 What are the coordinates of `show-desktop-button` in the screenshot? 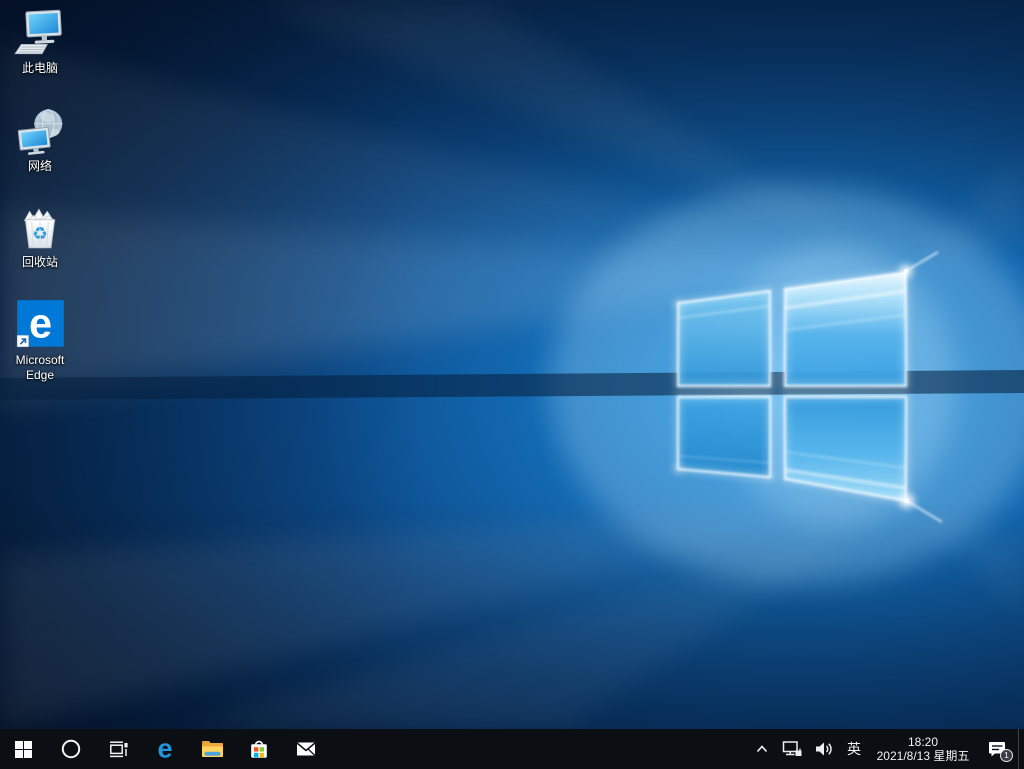 It's located at (1021, 749).